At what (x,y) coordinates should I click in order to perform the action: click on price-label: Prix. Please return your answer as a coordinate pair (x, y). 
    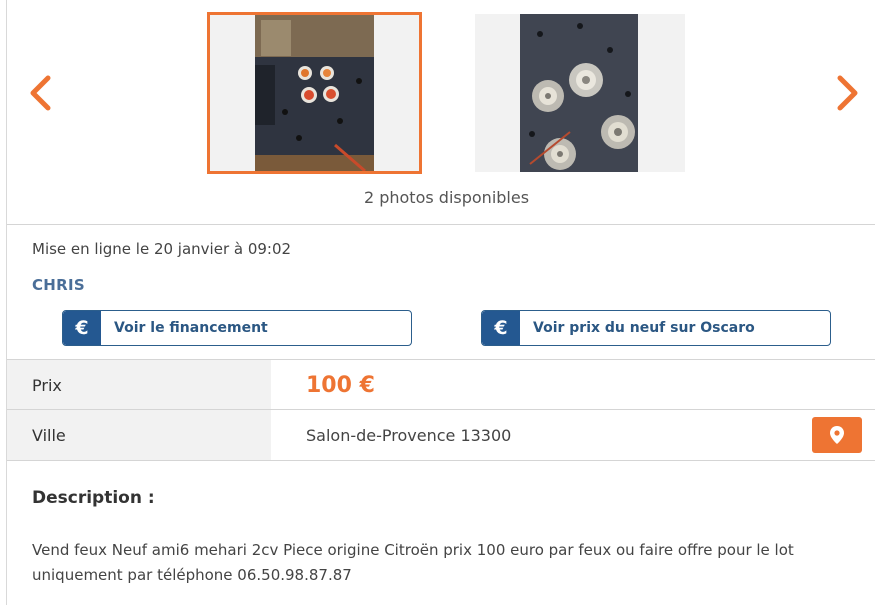
    Looking at the image, I should click on (139, 385).